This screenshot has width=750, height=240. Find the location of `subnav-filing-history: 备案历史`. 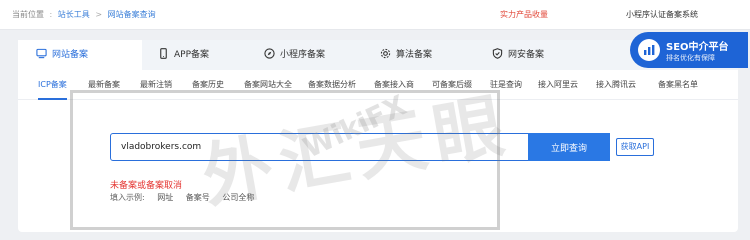

subnav-filing-history: 备案历史 is located at coordinates (208, 85).